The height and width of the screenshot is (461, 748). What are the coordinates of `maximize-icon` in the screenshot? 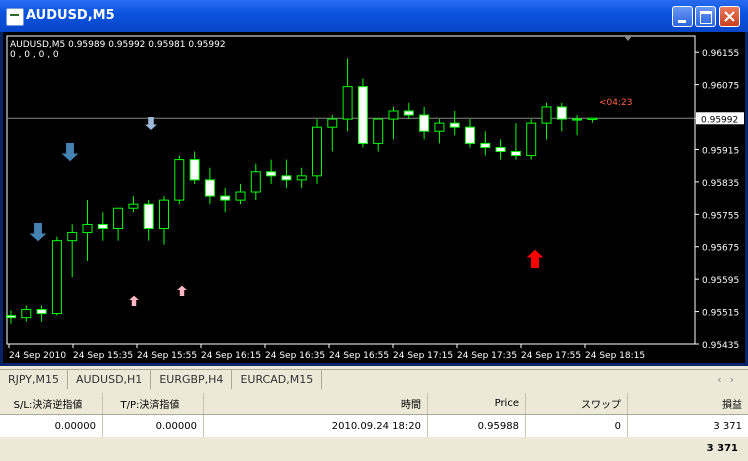 It's located at (706, 17).